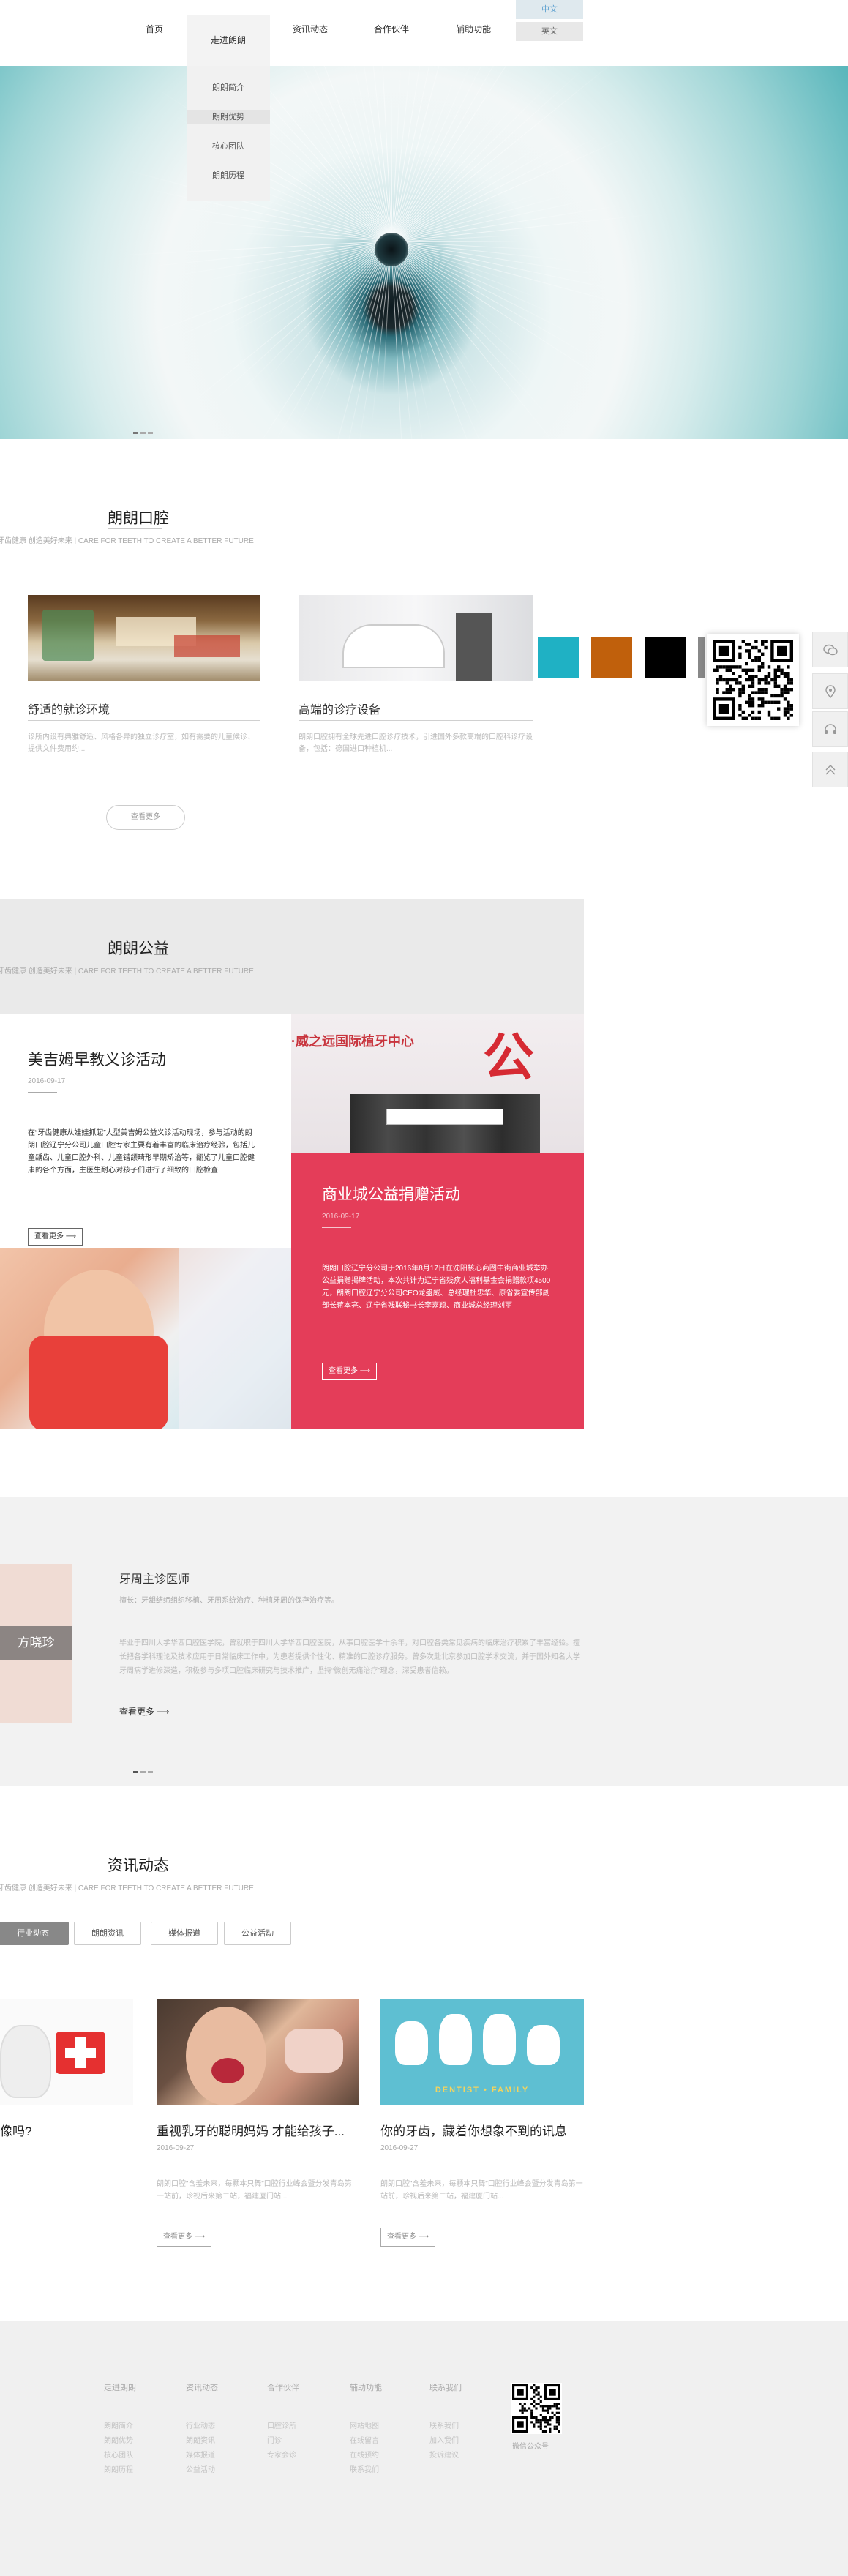 The width and height of the screenshot is (848, 2576). I want to click on footer-link: 投诉建议, so click(444, 2454).